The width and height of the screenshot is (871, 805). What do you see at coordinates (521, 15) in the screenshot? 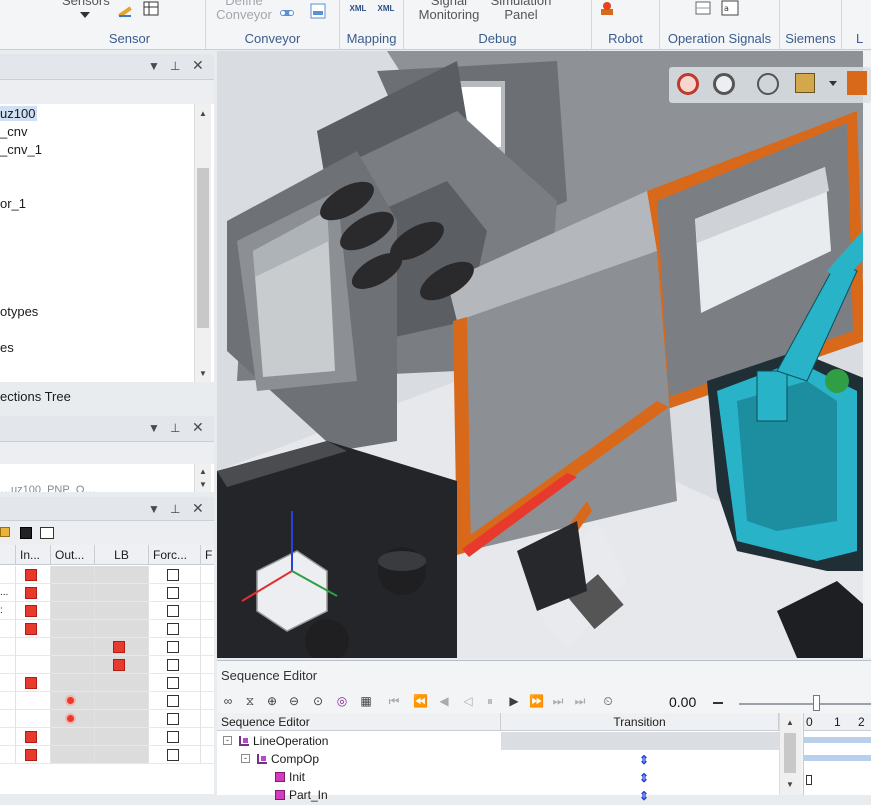
I see `simulation-panel-label-2: Panel` at bounding box center [521, 15].